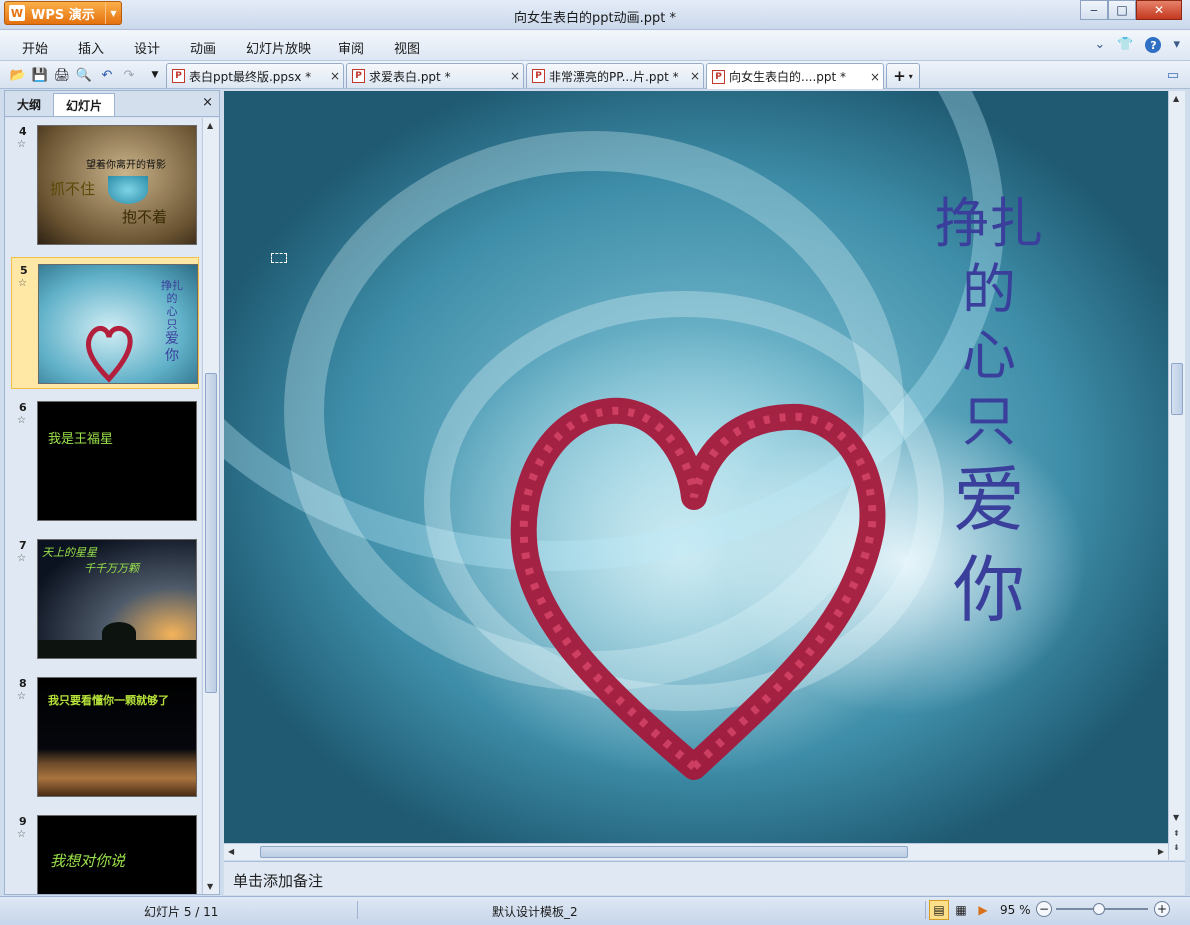  Describe the element at coordinates (145, 217) in the screenshot. I see `thumb-text: 抱不着` at that location.